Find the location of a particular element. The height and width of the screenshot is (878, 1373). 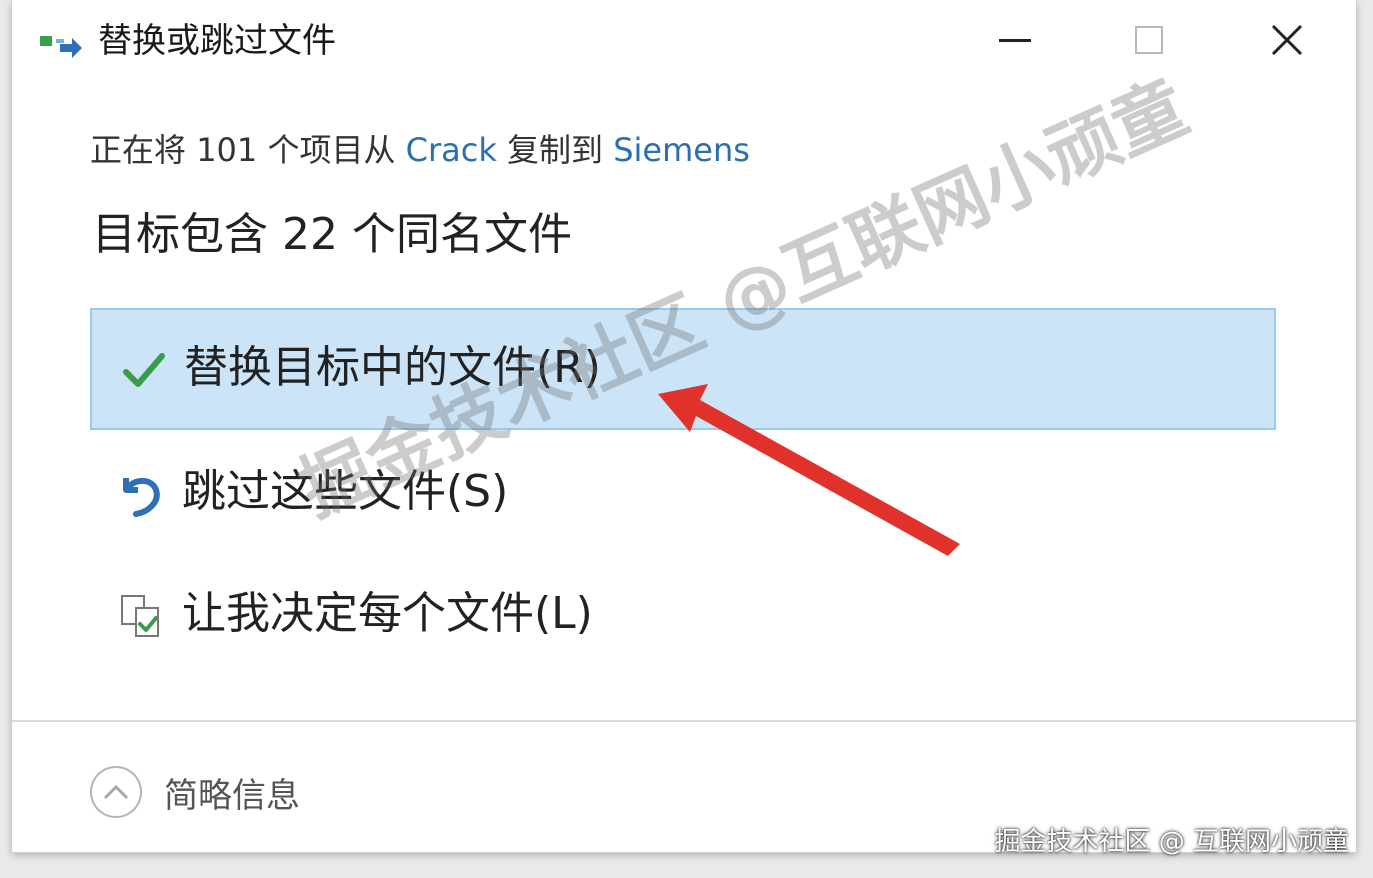

minimize-button is located at coordinates (1015, 40).